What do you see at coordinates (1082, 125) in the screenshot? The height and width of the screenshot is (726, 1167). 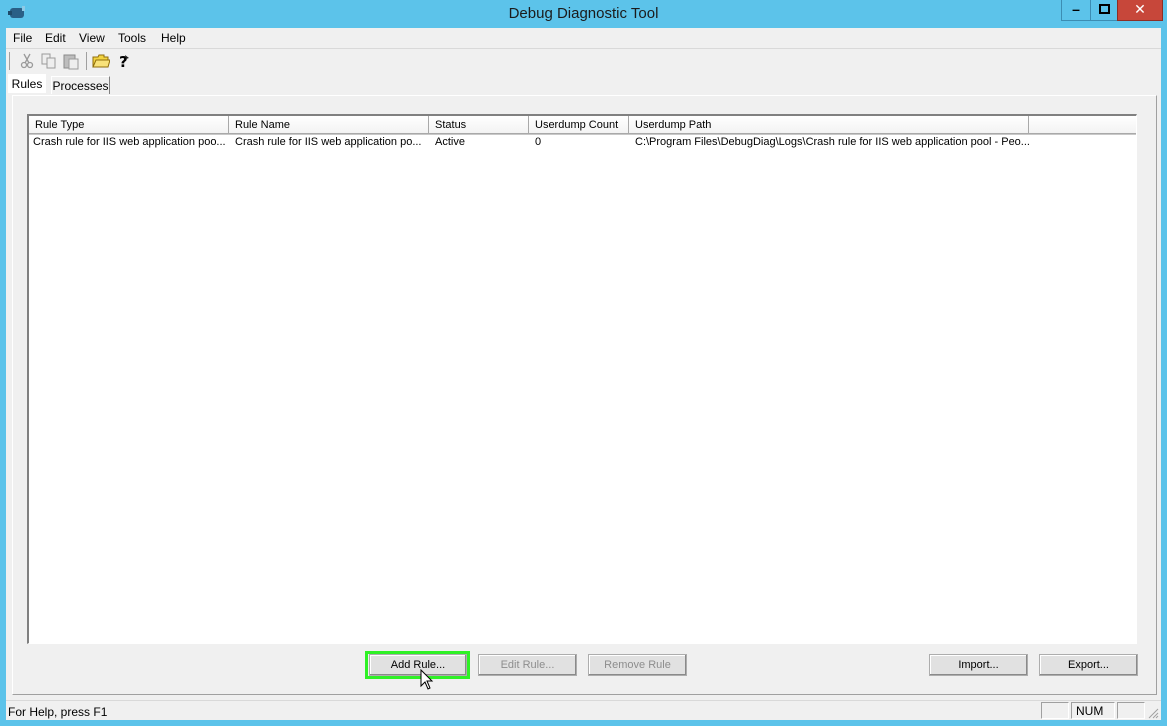 I see `column-header-empty` at bounding box center [1082, 125].